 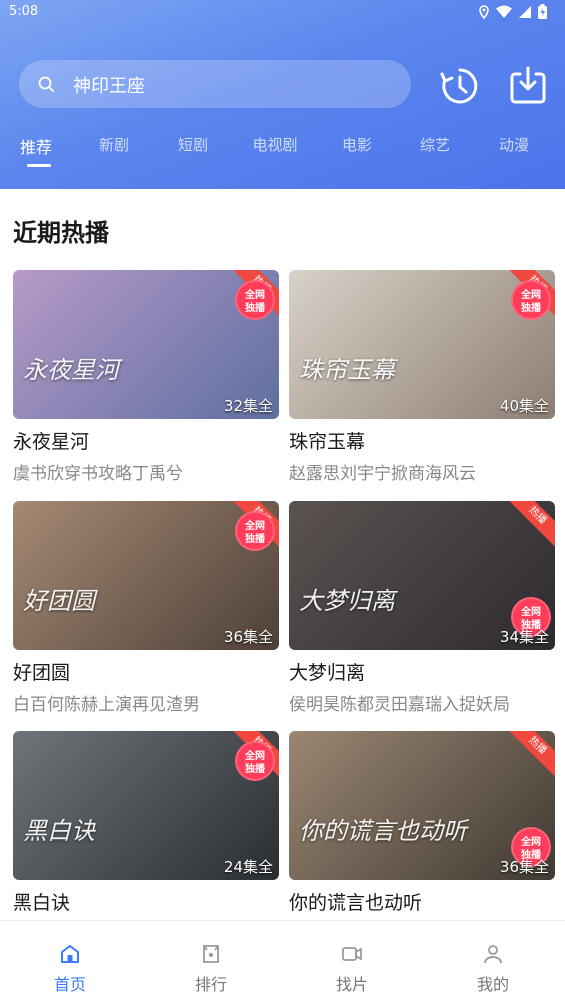 What do you see at coordinates (525, 11) in the screenshot?
I see `signal-icon` at bounding box center [525, 11].